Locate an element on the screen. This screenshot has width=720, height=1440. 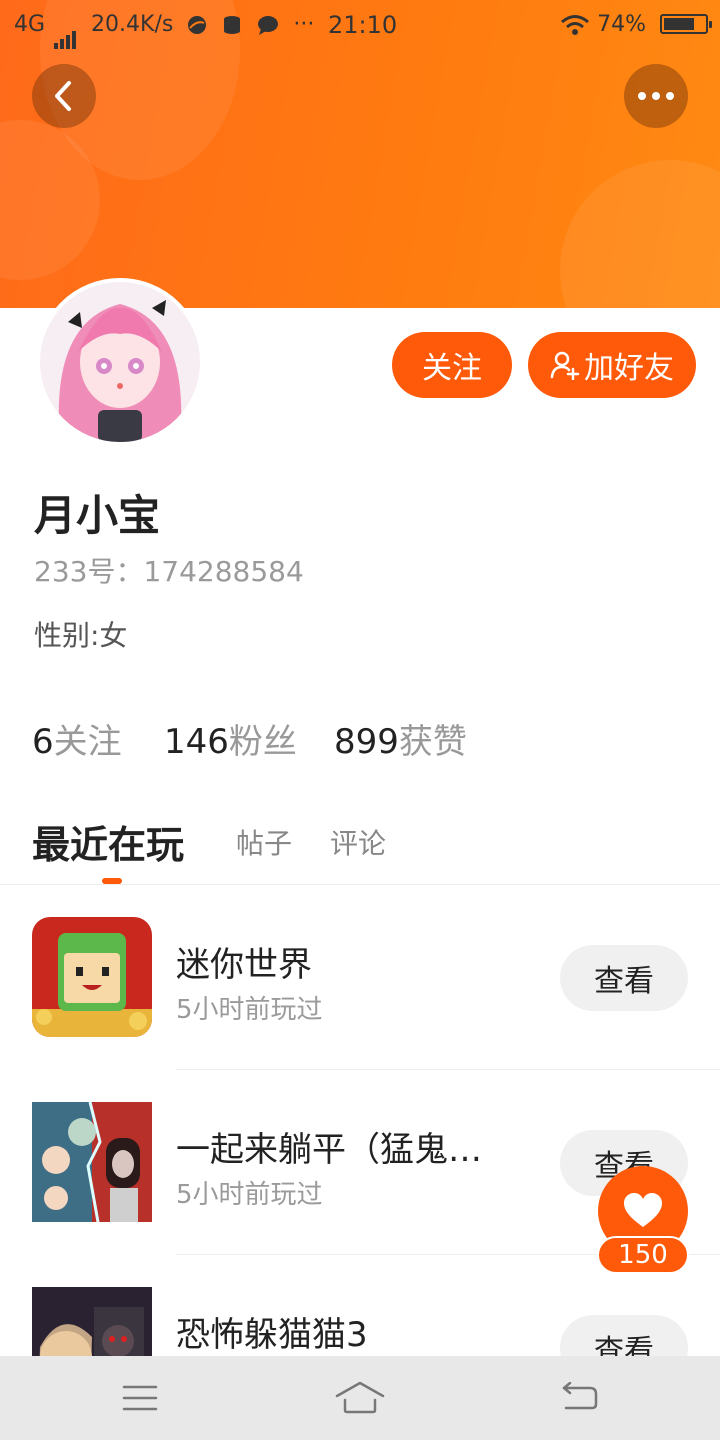
battery-icon is located at coordinates (686, 24).